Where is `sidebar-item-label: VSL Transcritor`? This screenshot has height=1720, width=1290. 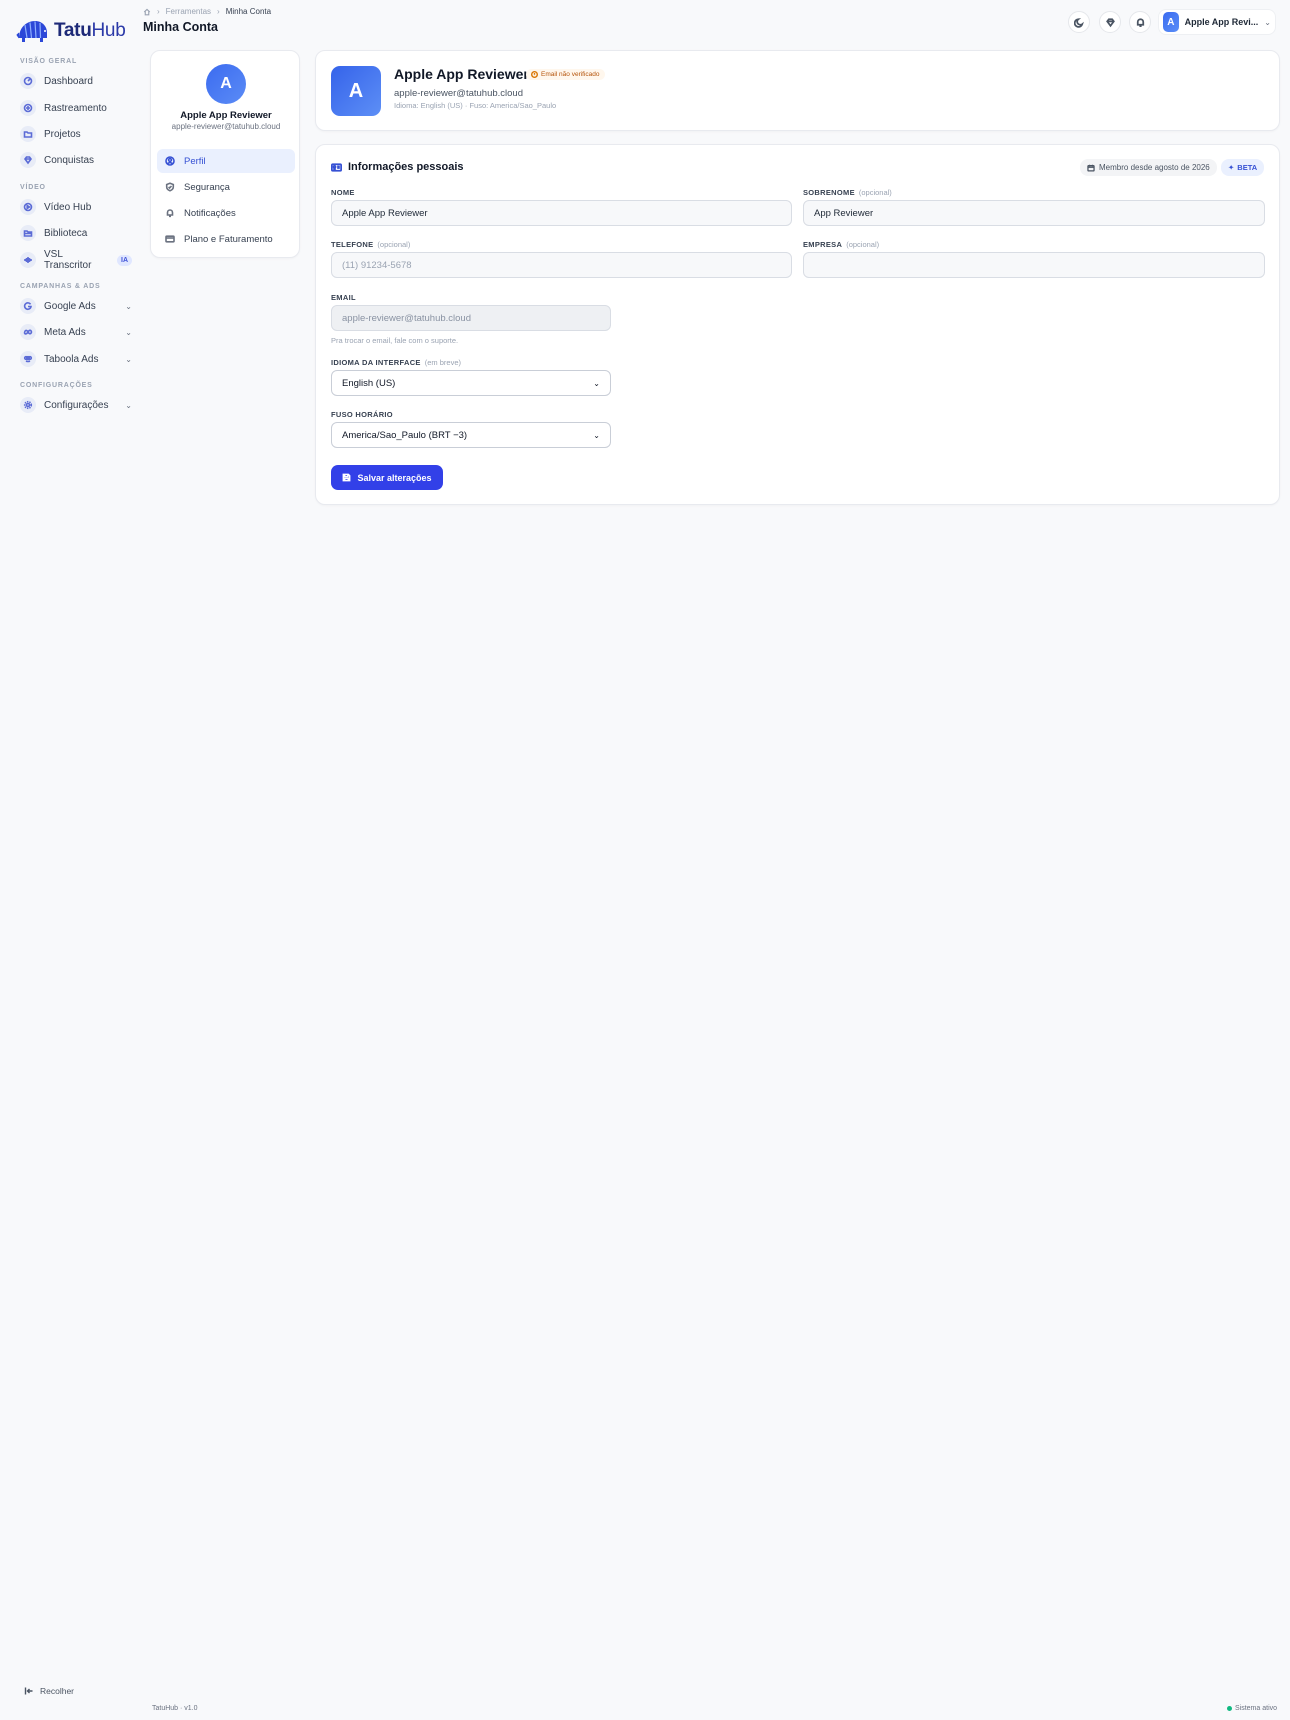 sidebar-item-label: VSL Transcritor is located at coordinates (68, 260).